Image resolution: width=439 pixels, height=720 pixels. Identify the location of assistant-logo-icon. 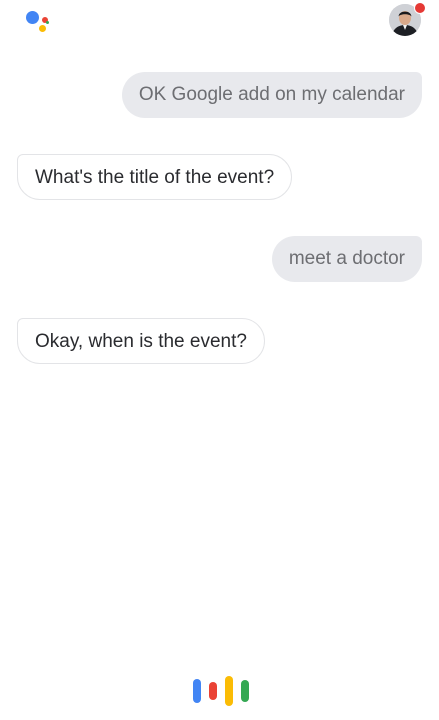
(39, 20).